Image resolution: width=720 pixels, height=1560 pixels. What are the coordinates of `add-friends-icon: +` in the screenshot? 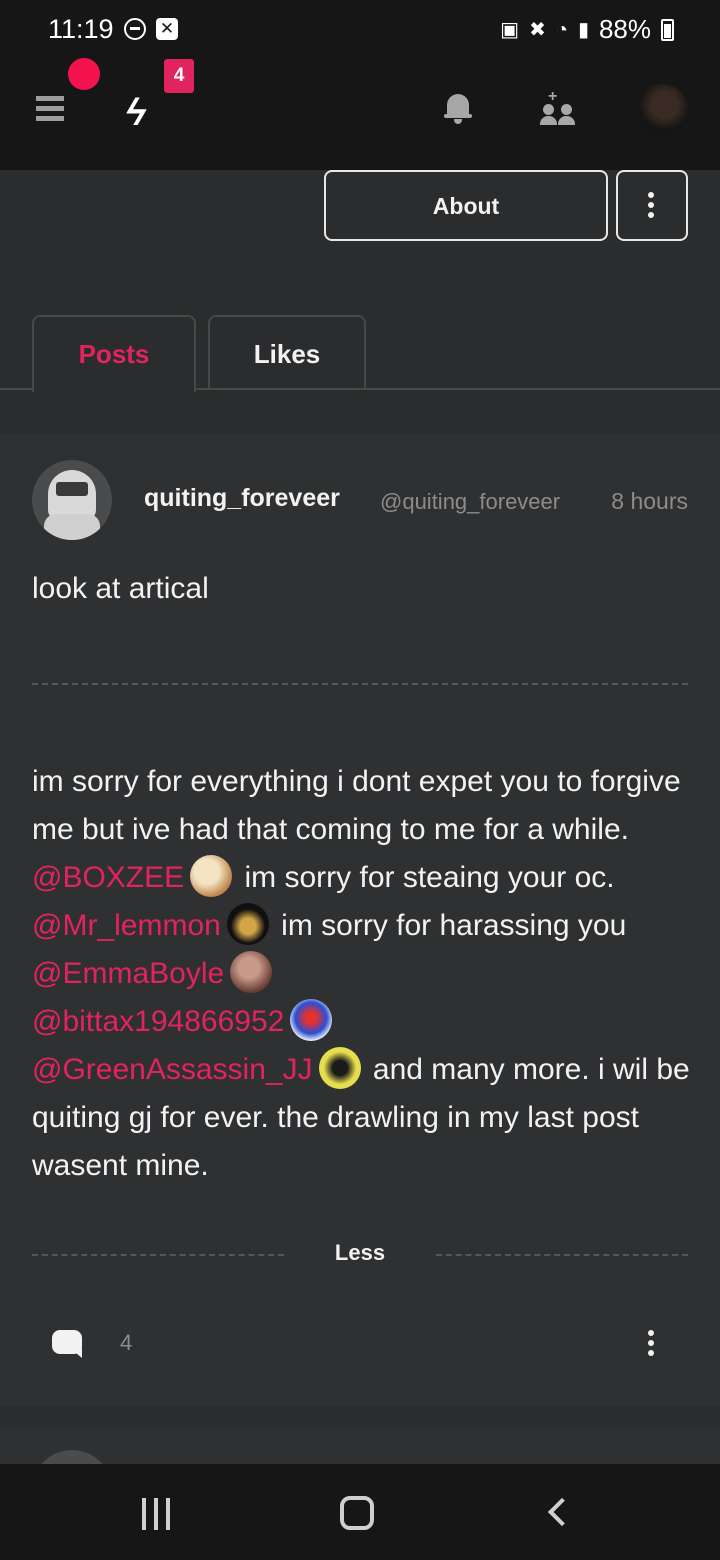 It's located at (558, 107).